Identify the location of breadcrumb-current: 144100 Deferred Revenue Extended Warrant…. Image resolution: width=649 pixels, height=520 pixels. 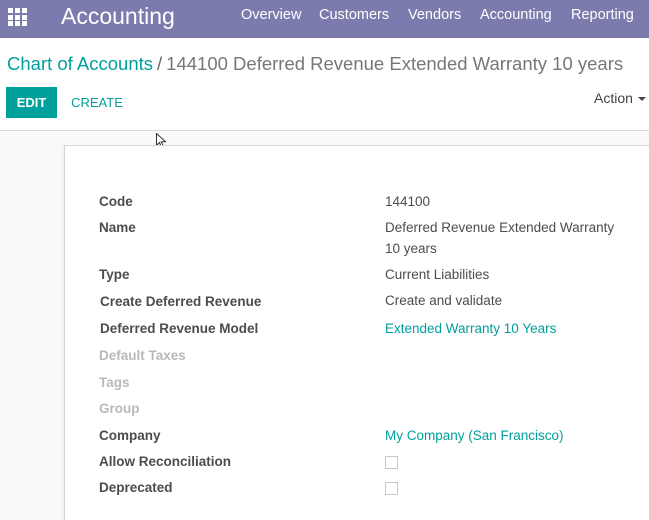
(395, 63).